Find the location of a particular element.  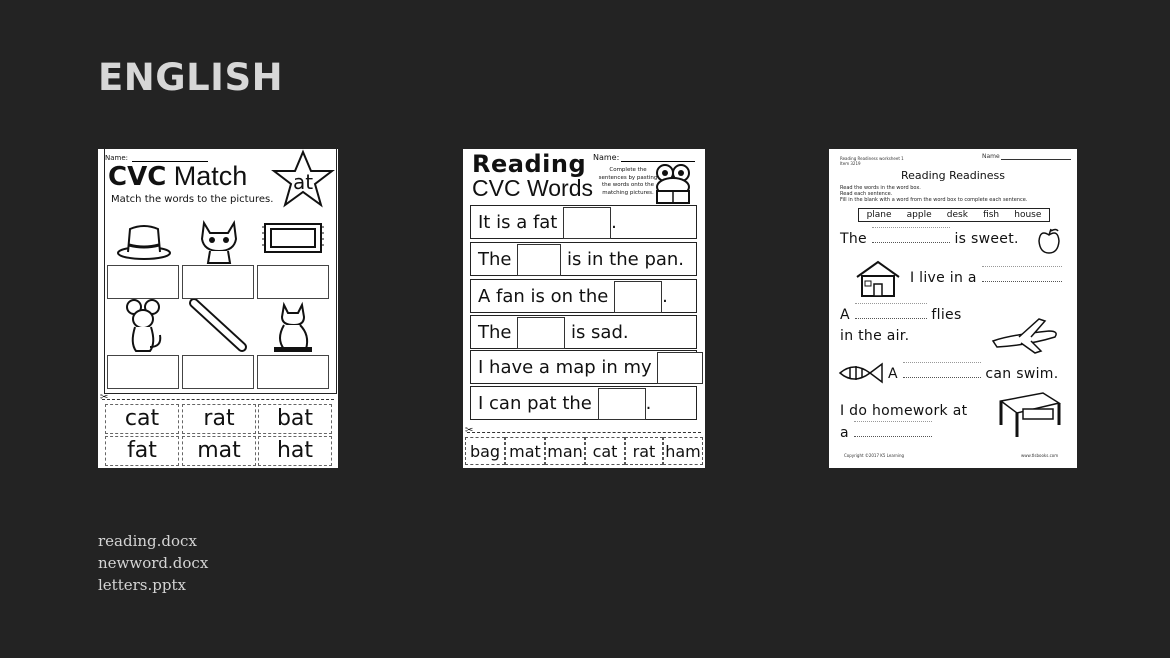

sentence-1: The is sweet. is located at coordinates (929, 237).